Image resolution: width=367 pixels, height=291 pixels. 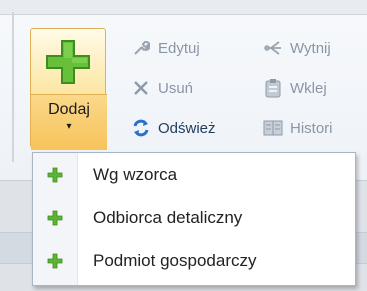 What do you see at coordinates (135, 174) in the screenshot?
I see `menu-item-label: Wg wzorca` at bounding box center [135, 174].